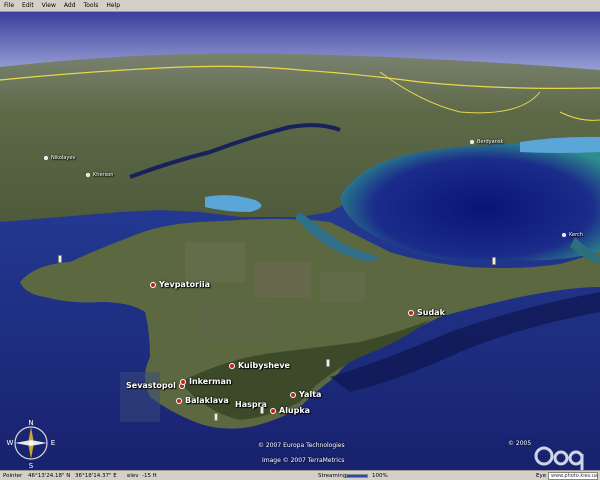  Describe the element at coordinates (576, 235) in the screenshot. I see `city-label: Kerch` at that location.